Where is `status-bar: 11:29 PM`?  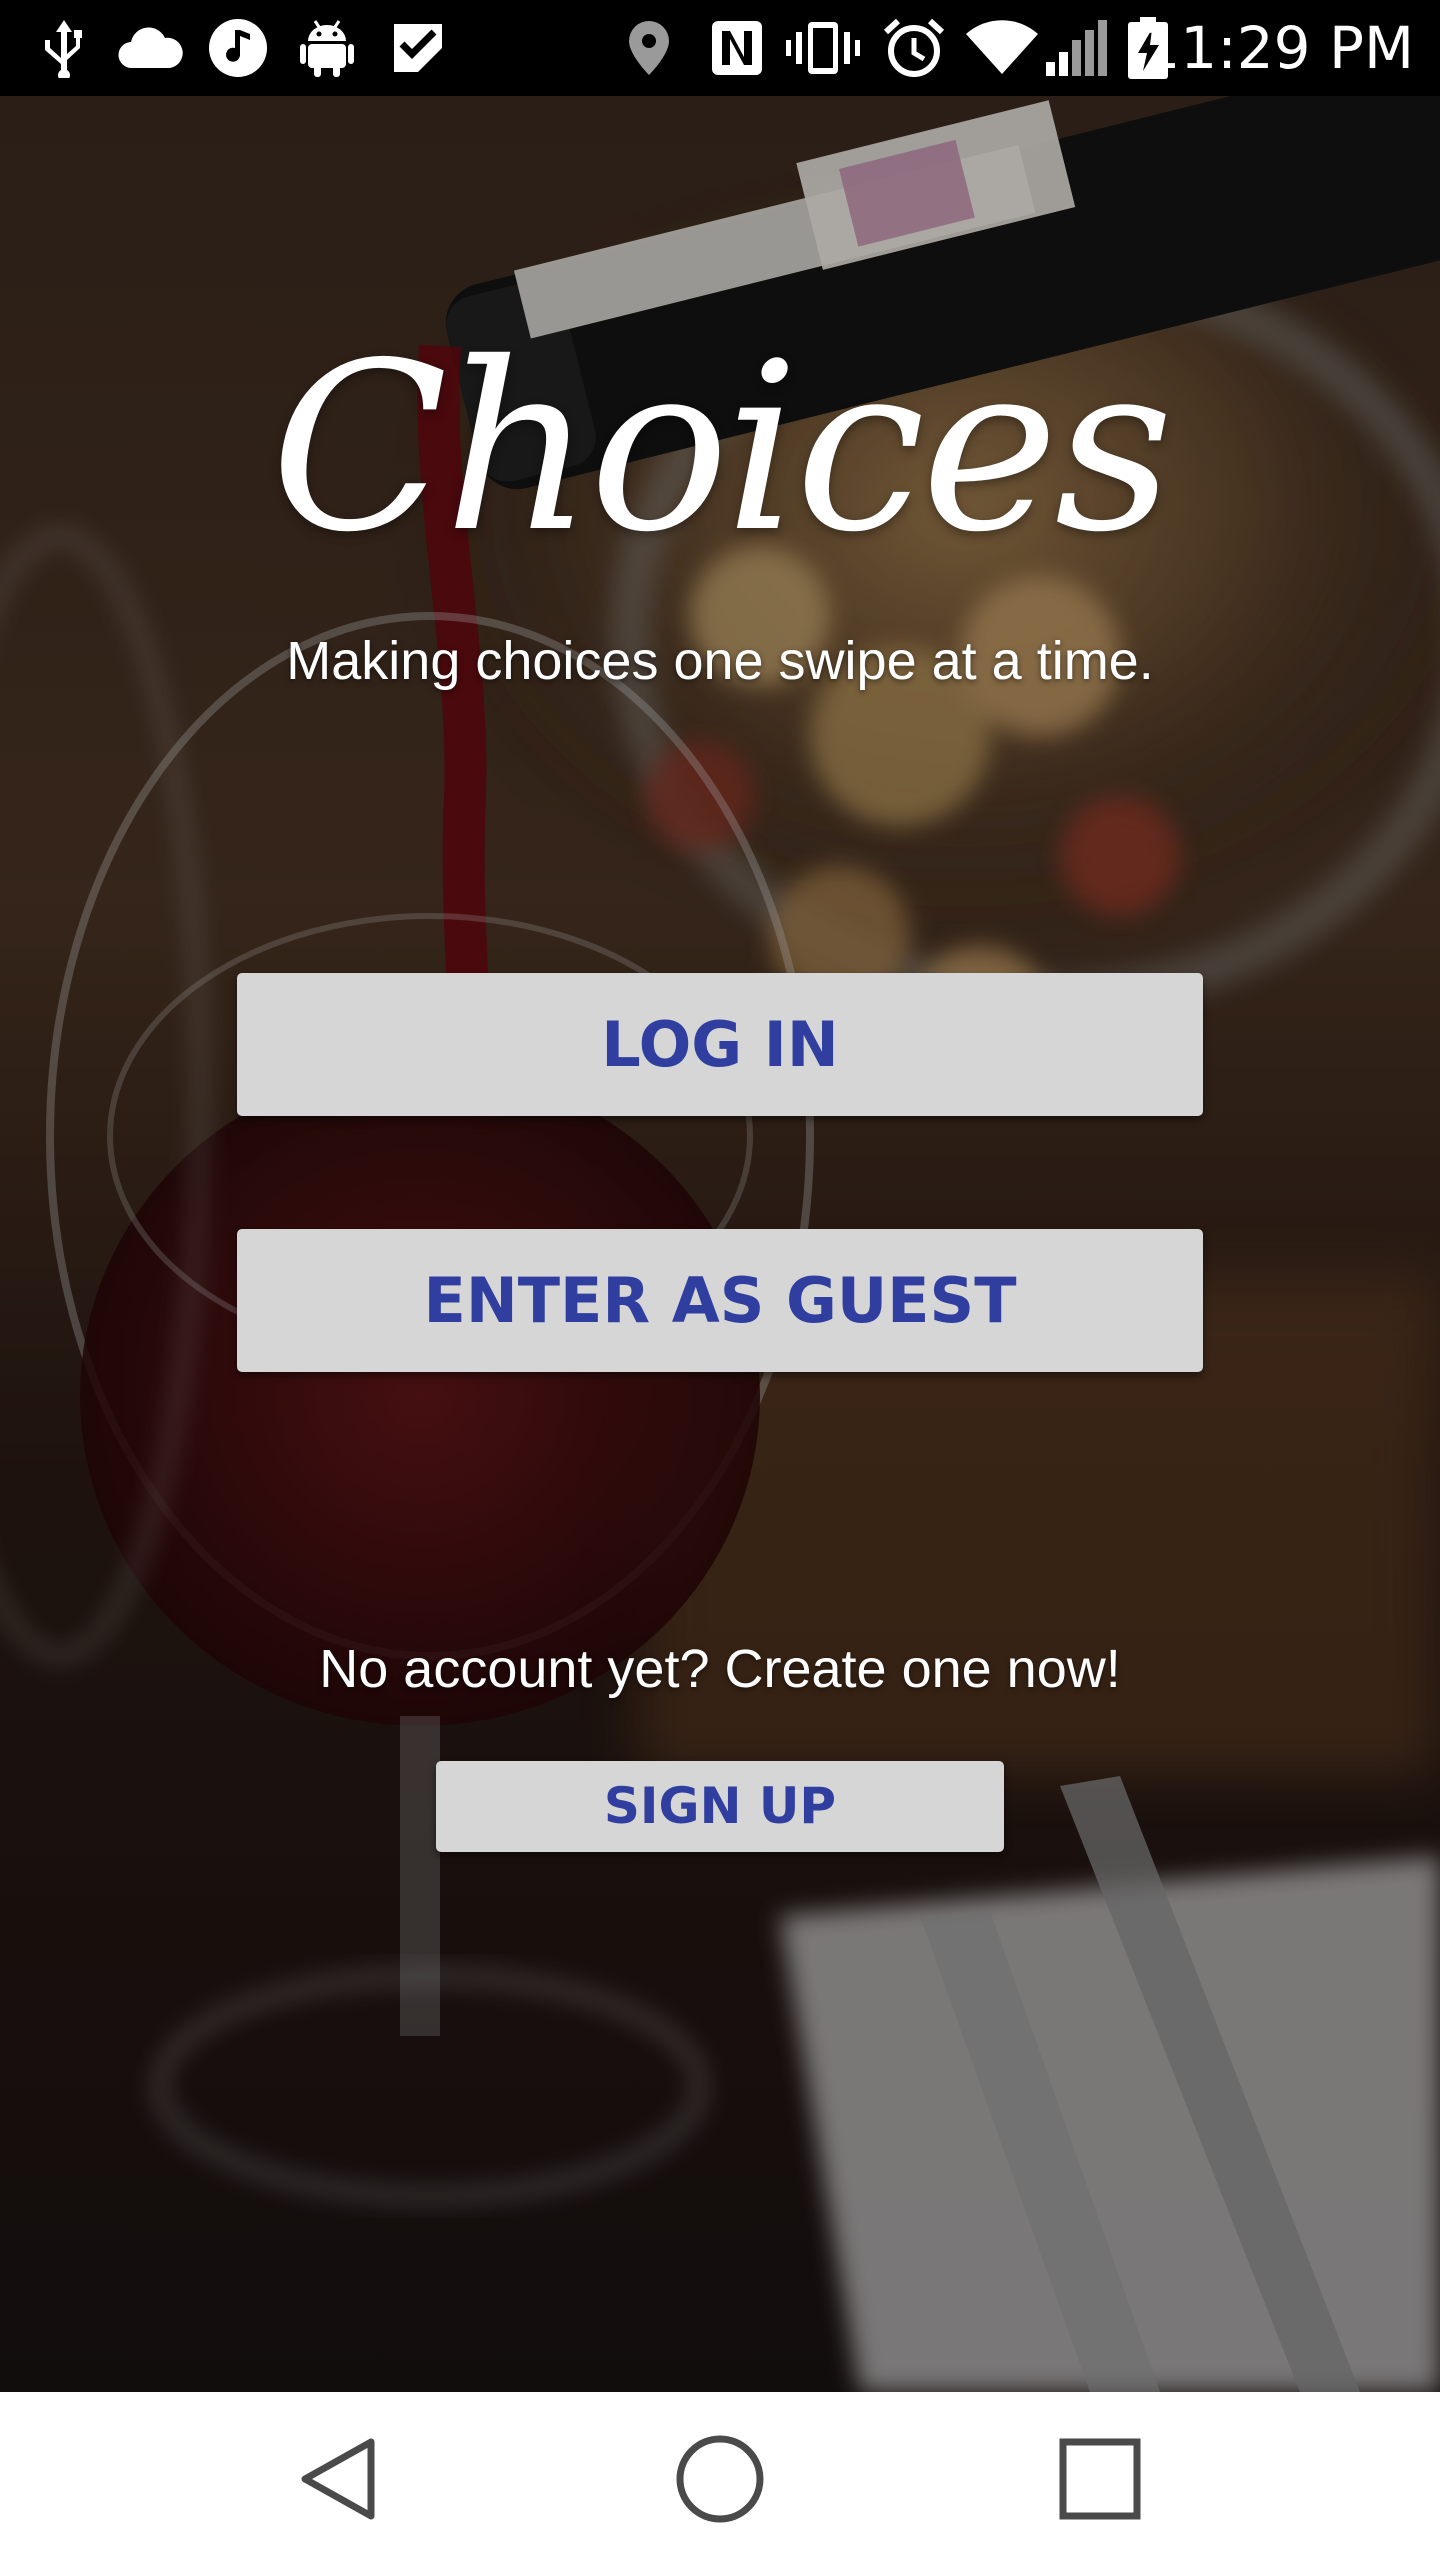 status-bar: 11:29 PM is located at coordinates (720, 48).